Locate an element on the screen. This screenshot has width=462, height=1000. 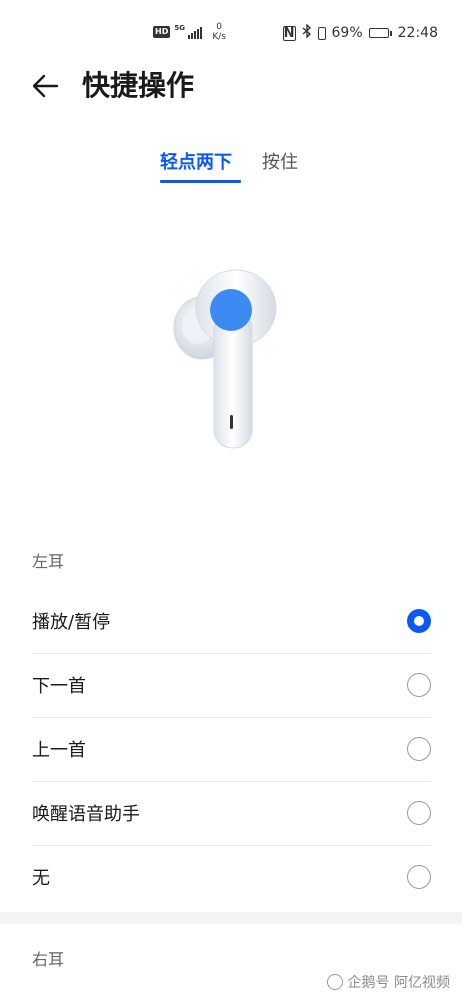
network-speed: 0 K/s is located at coordinates (219, 32).